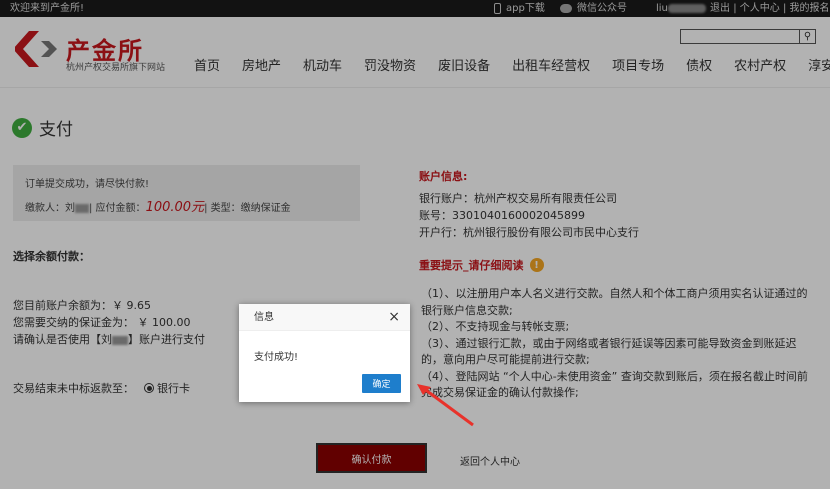  What do you see at coordinates (276, 357) in the screenshot?
I see `dialog-message: 支付成功!` at bounding box center [276, 357].